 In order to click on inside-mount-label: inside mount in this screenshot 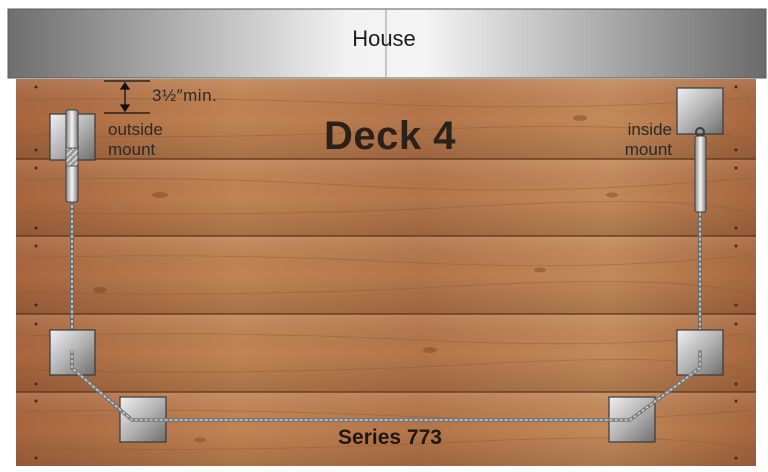, I will do `click(638, 140)`.